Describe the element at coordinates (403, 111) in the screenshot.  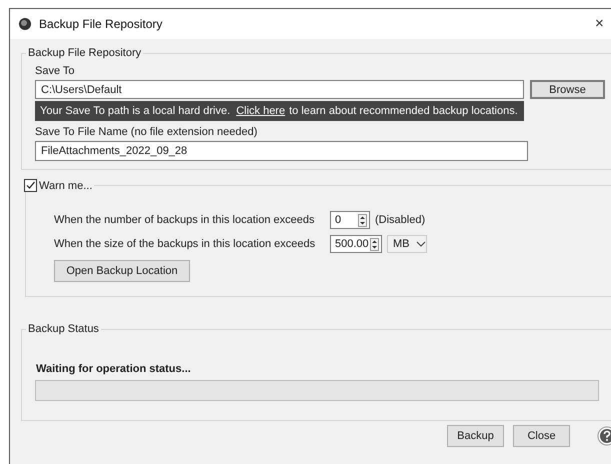
I see `notice-text: to learn about recommended backup locations.` at that location.